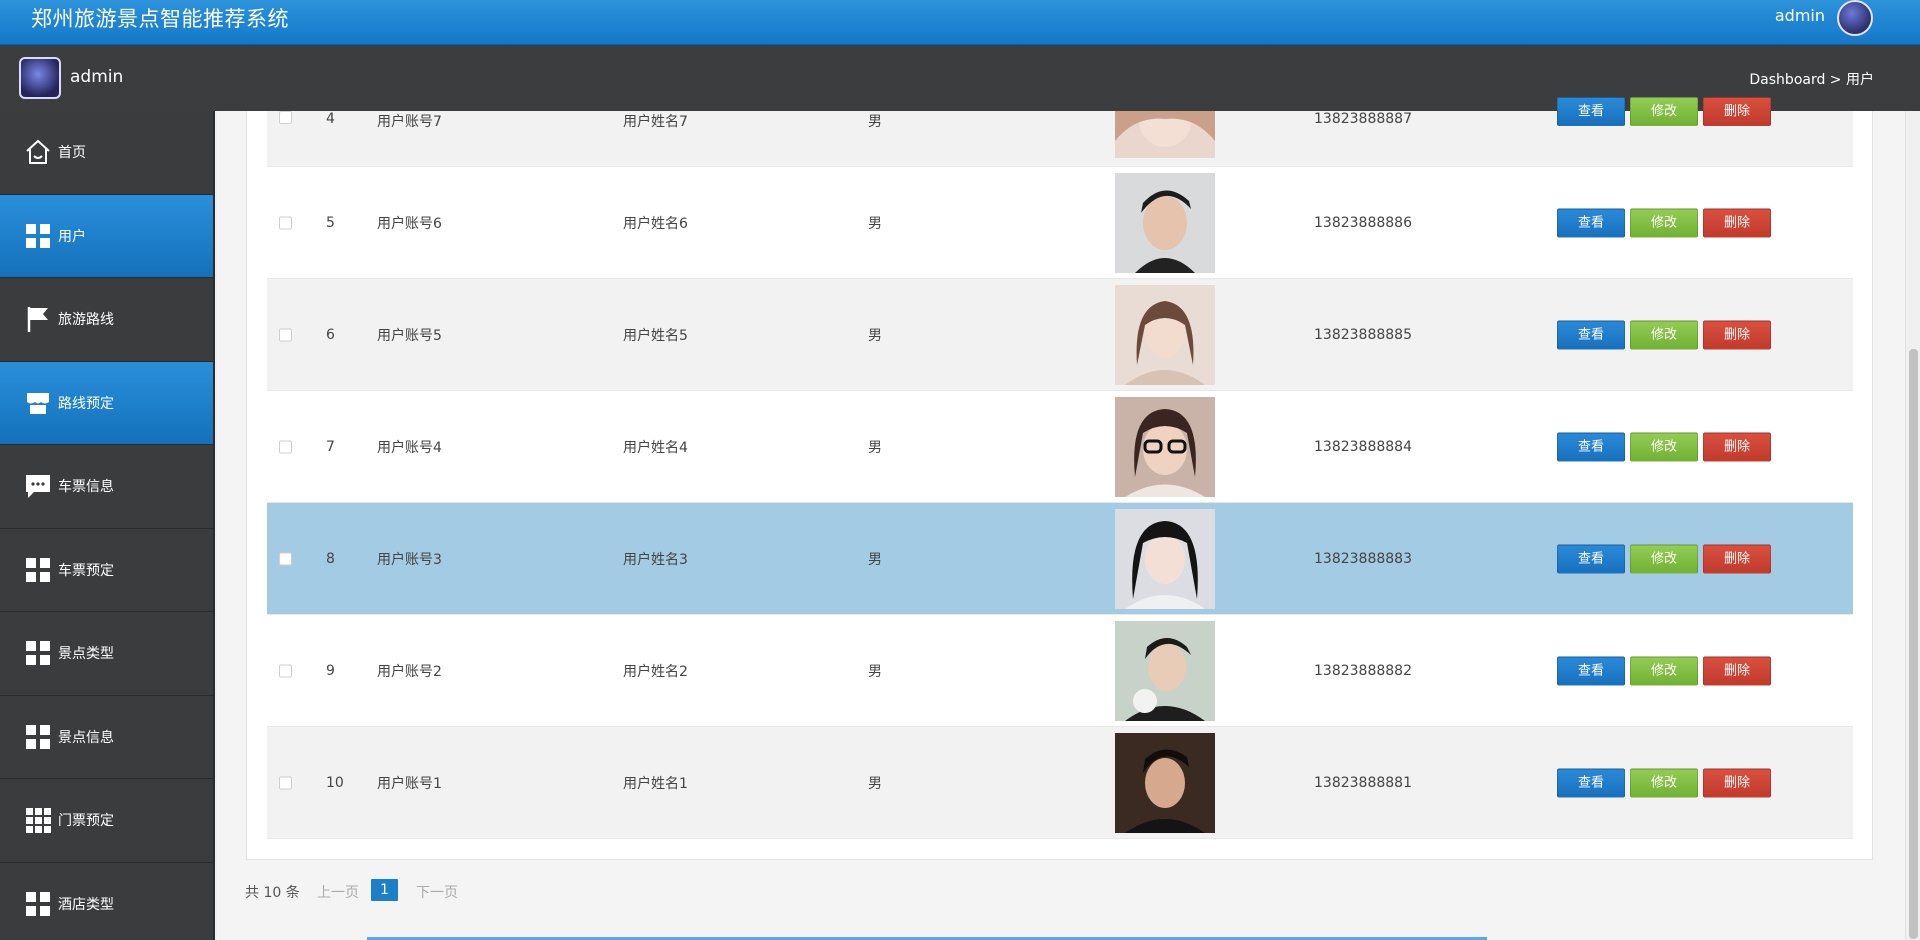 The image size is (1920, 940). Describe the element at coordinates (1800, 15) in the screenshot. I see `header-username: admin` at that location.